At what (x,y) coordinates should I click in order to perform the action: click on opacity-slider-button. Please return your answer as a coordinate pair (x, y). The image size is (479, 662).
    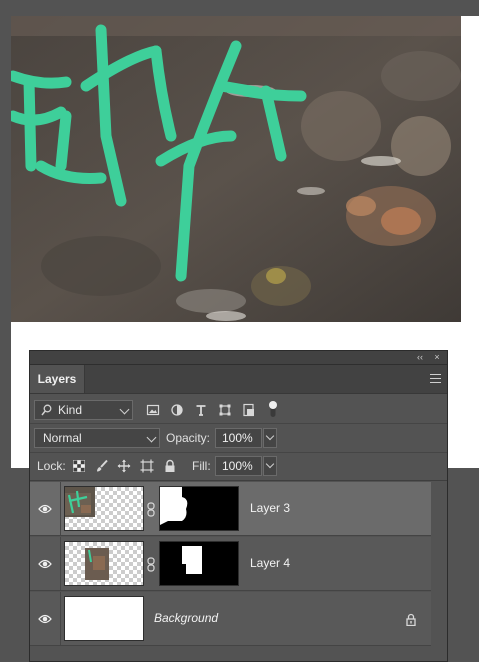
    Looking at the image, I should click on (270, 438).